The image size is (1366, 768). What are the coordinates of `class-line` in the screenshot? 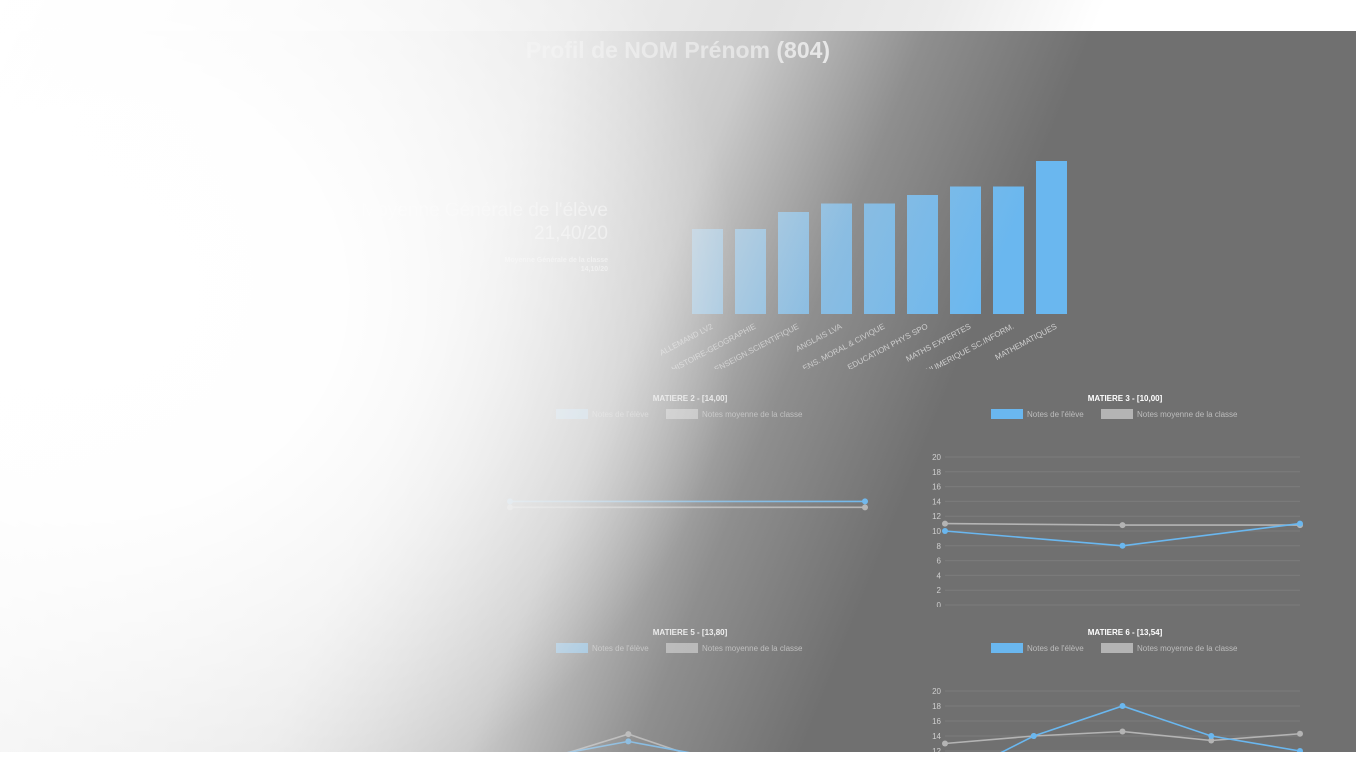 It's located at (625, 742).